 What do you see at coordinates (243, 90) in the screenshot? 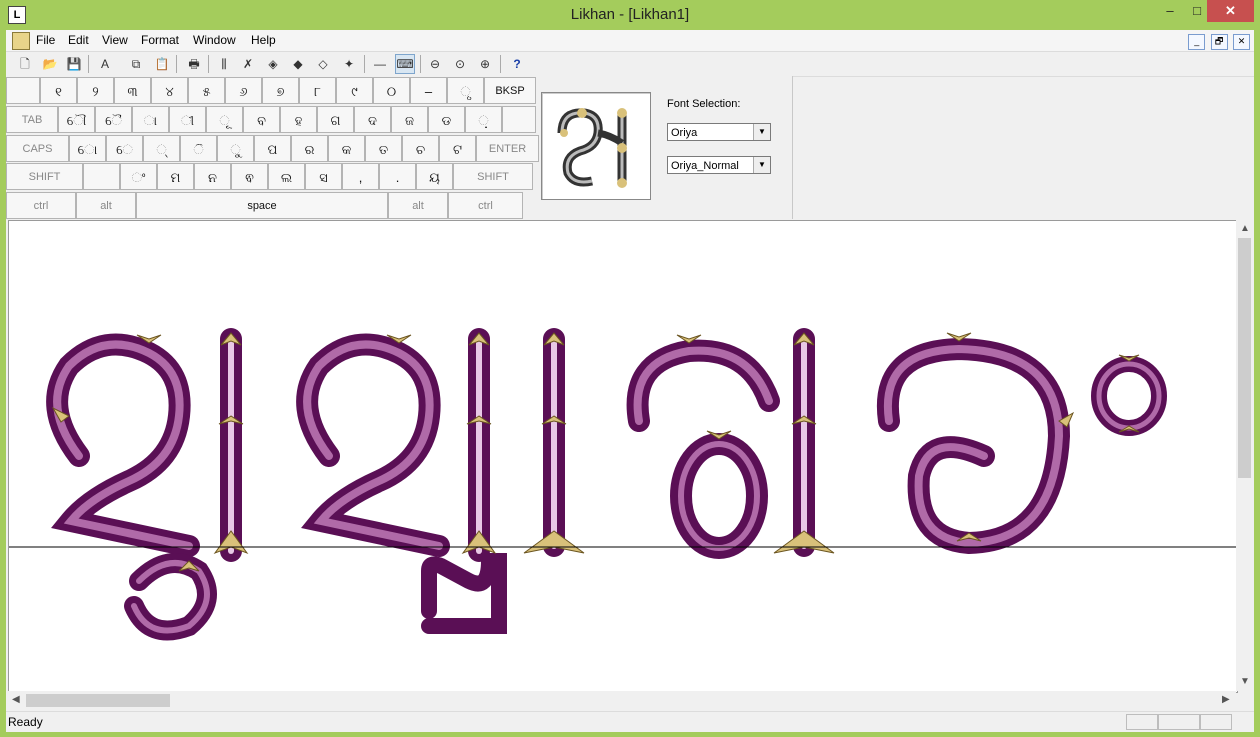
I see `keyboard-key: ୬` at bounding box center [243, 90].